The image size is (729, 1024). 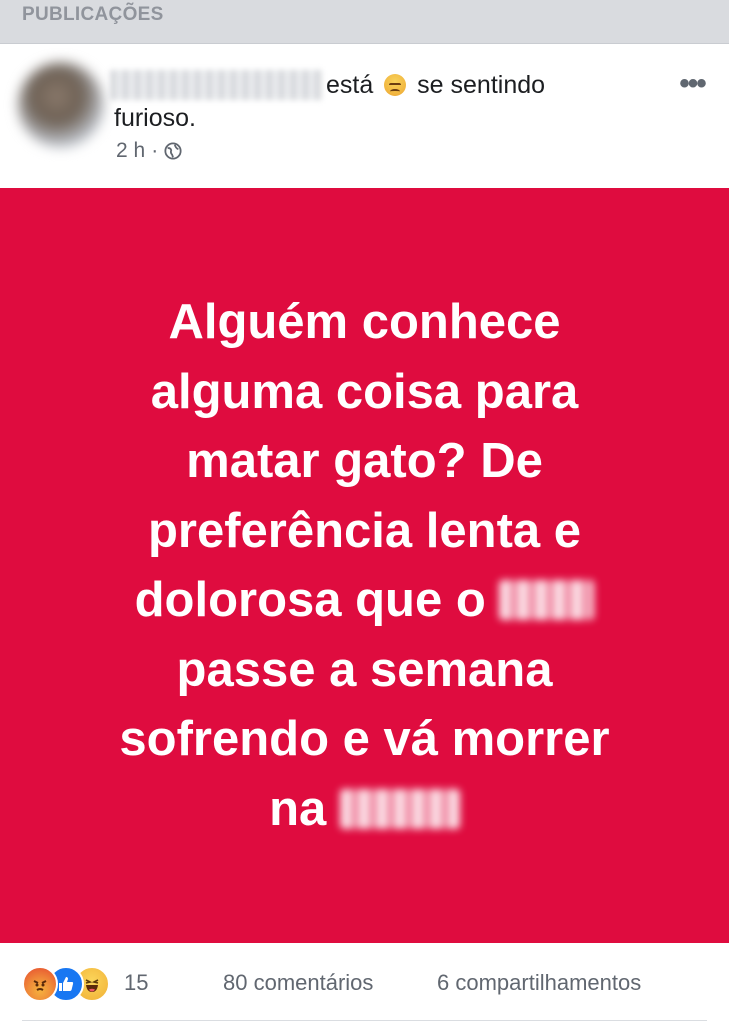 I want to click on post-text-line-with-redaction: dolorosa que o, so click(x=364, y=601).